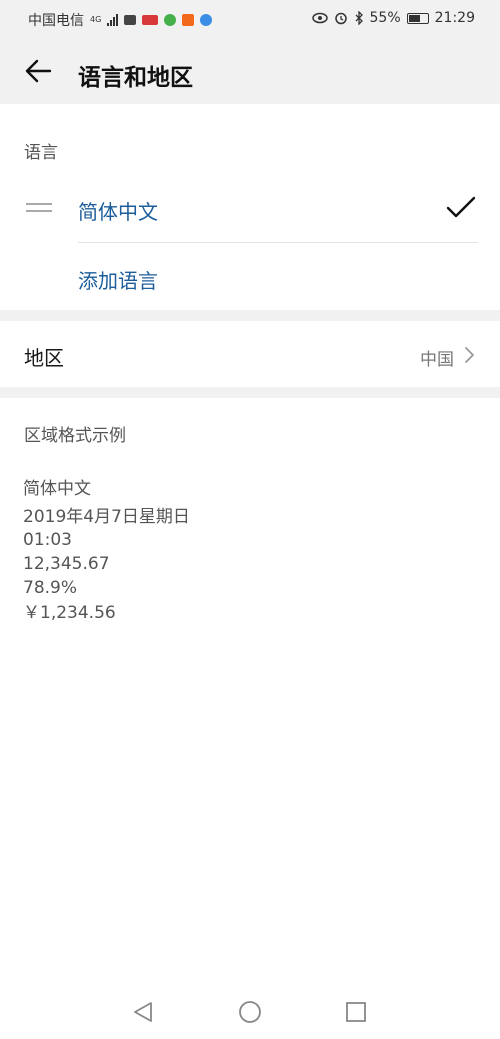 This screenshot has height=1039, width=500. Describe the element at coordinates (96, 19) in the screenshot. I see `network-type: 4G` at that location.